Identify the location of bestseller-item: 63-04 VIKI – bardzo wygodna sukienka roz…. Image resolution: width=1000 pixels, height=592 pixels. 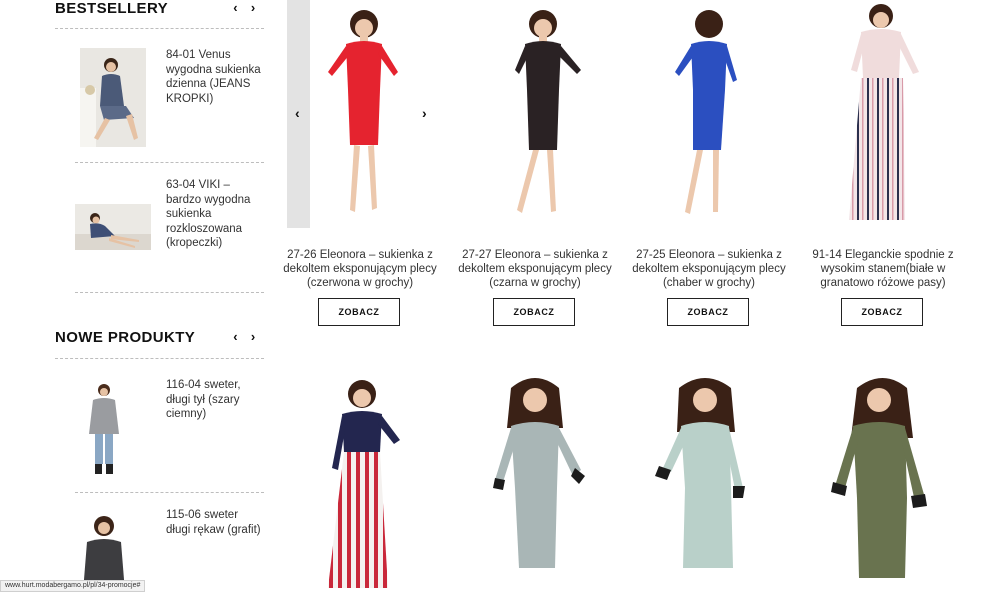
(169, 233).